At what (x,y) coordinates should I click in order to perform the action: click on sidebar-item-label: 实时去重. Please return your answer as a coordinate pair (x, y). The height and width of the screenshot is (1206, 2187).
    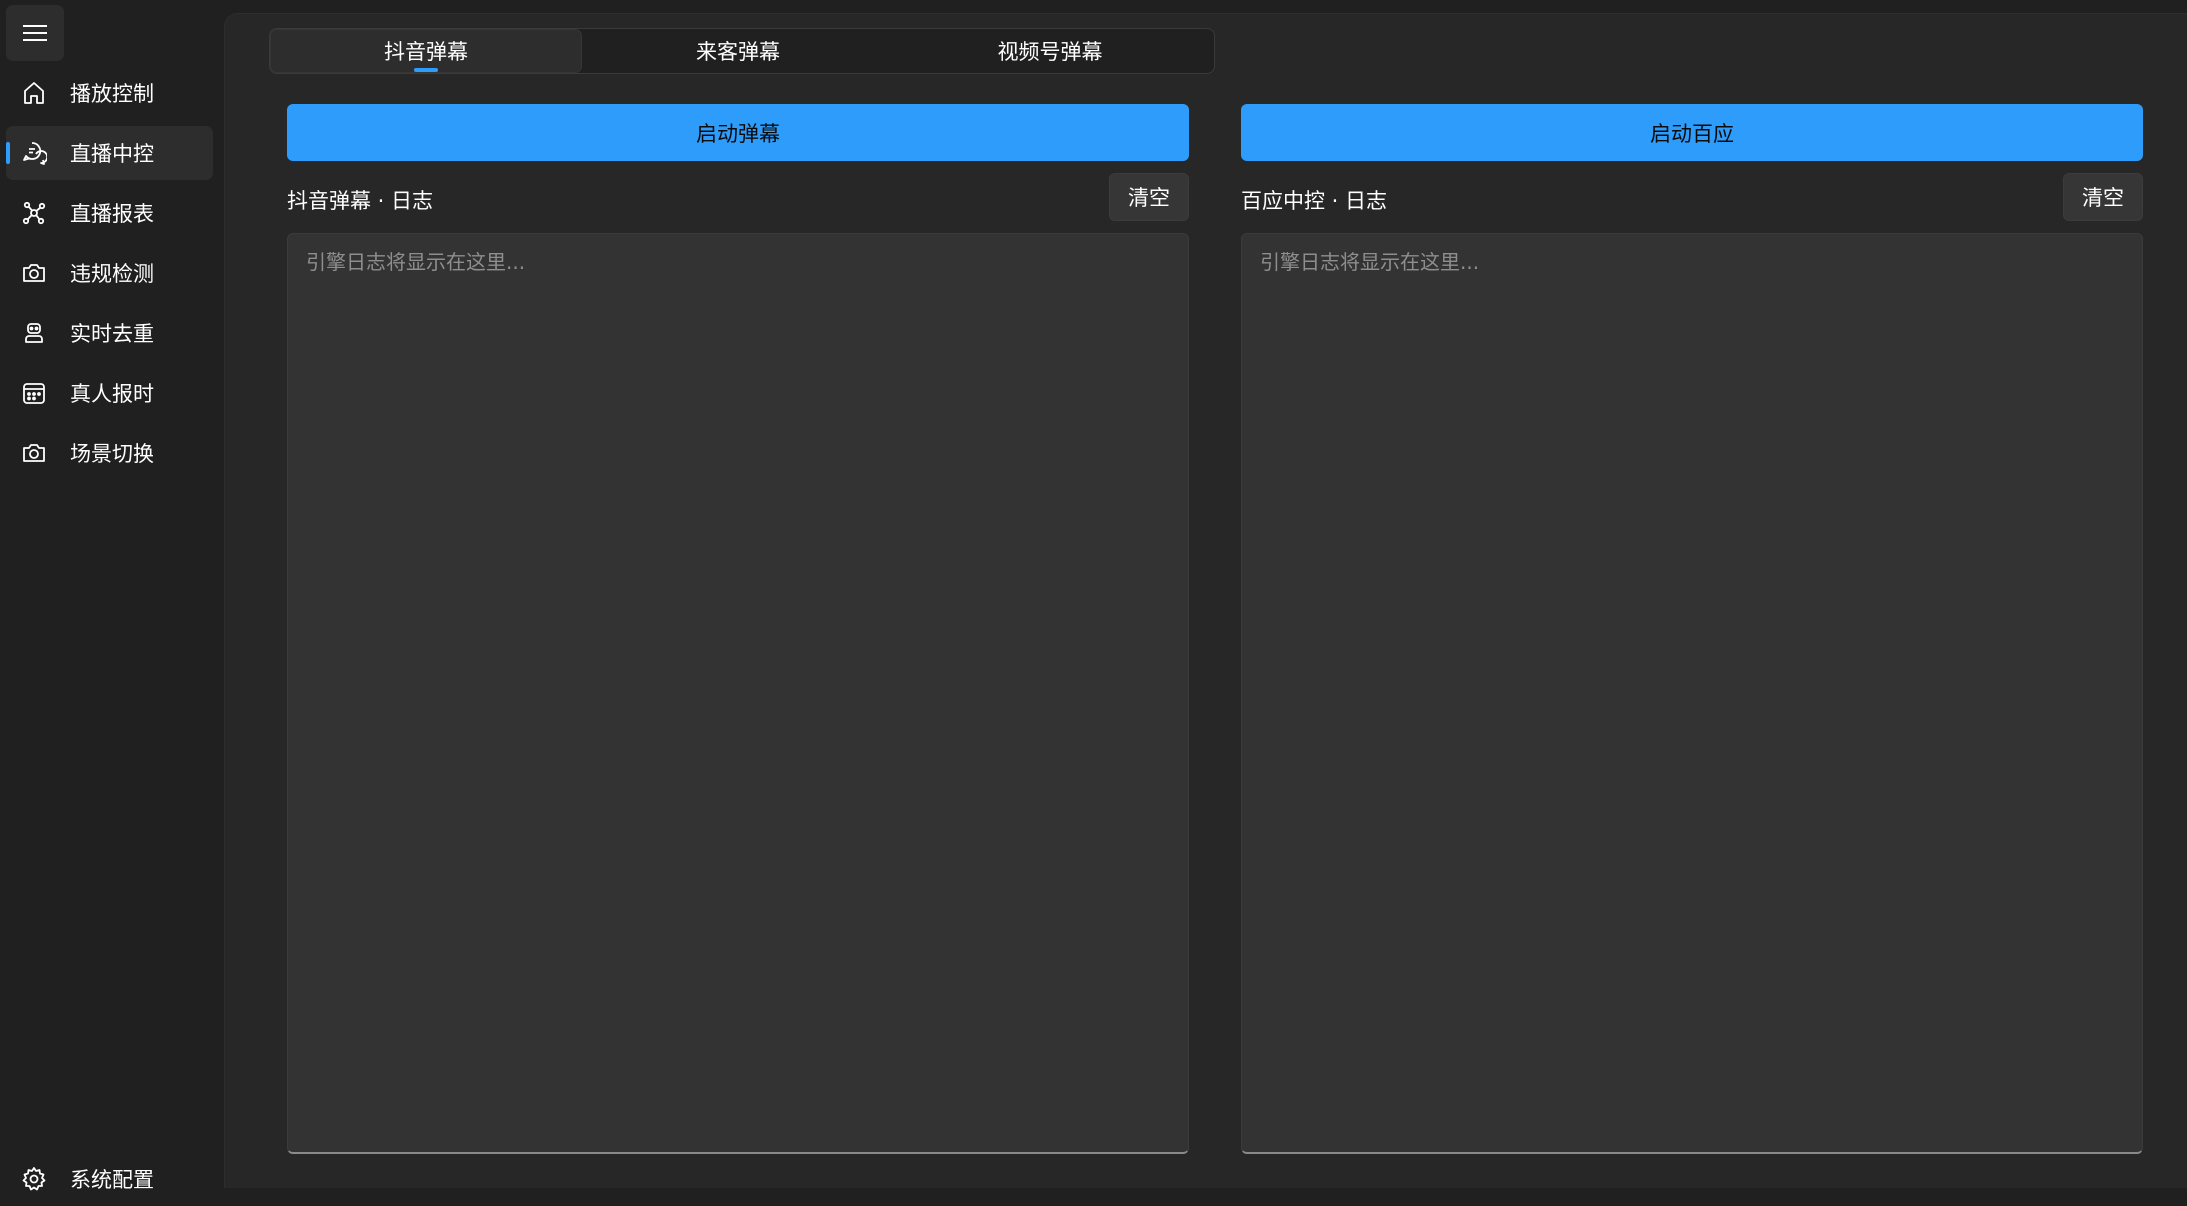
    Looking at the image, I should click on (112, 334).